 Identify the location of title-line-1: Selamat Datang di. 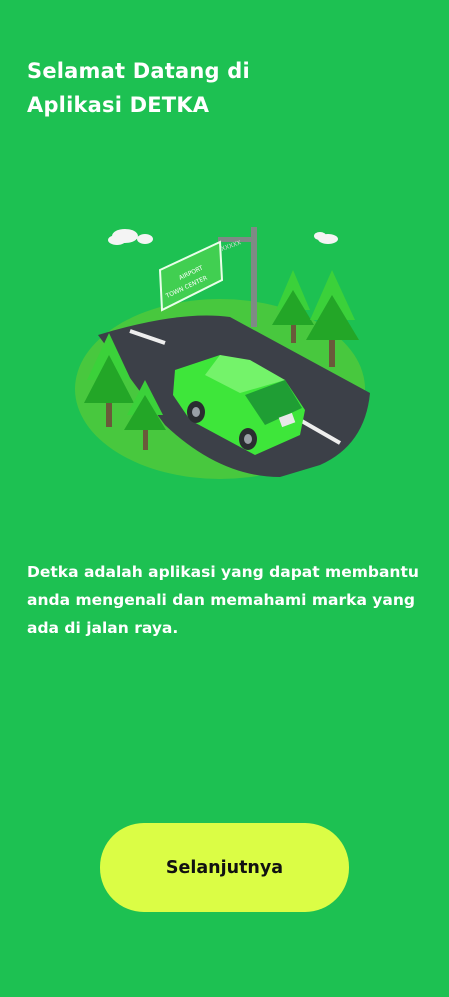
(138, 71).